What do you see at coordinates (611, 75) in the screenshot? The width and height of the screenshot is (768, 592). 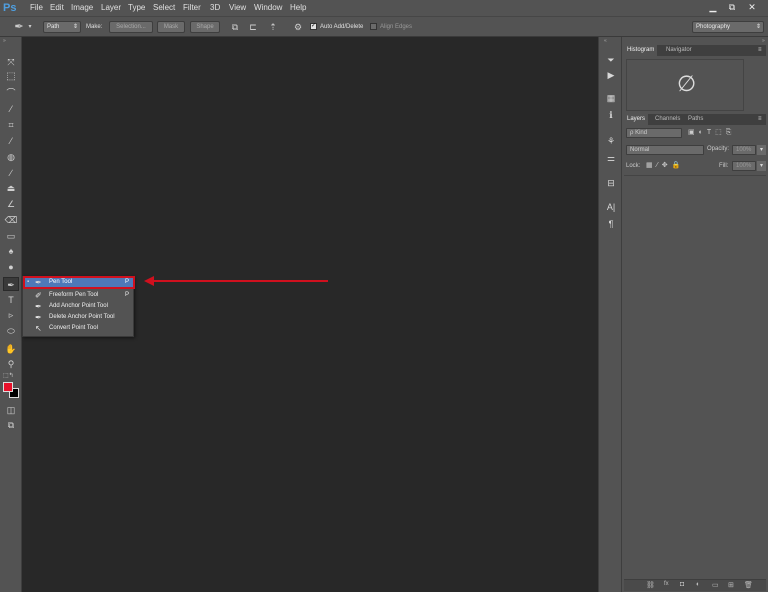 I see `actions-panel-icon: ▶` at bounding box center [611, 75].